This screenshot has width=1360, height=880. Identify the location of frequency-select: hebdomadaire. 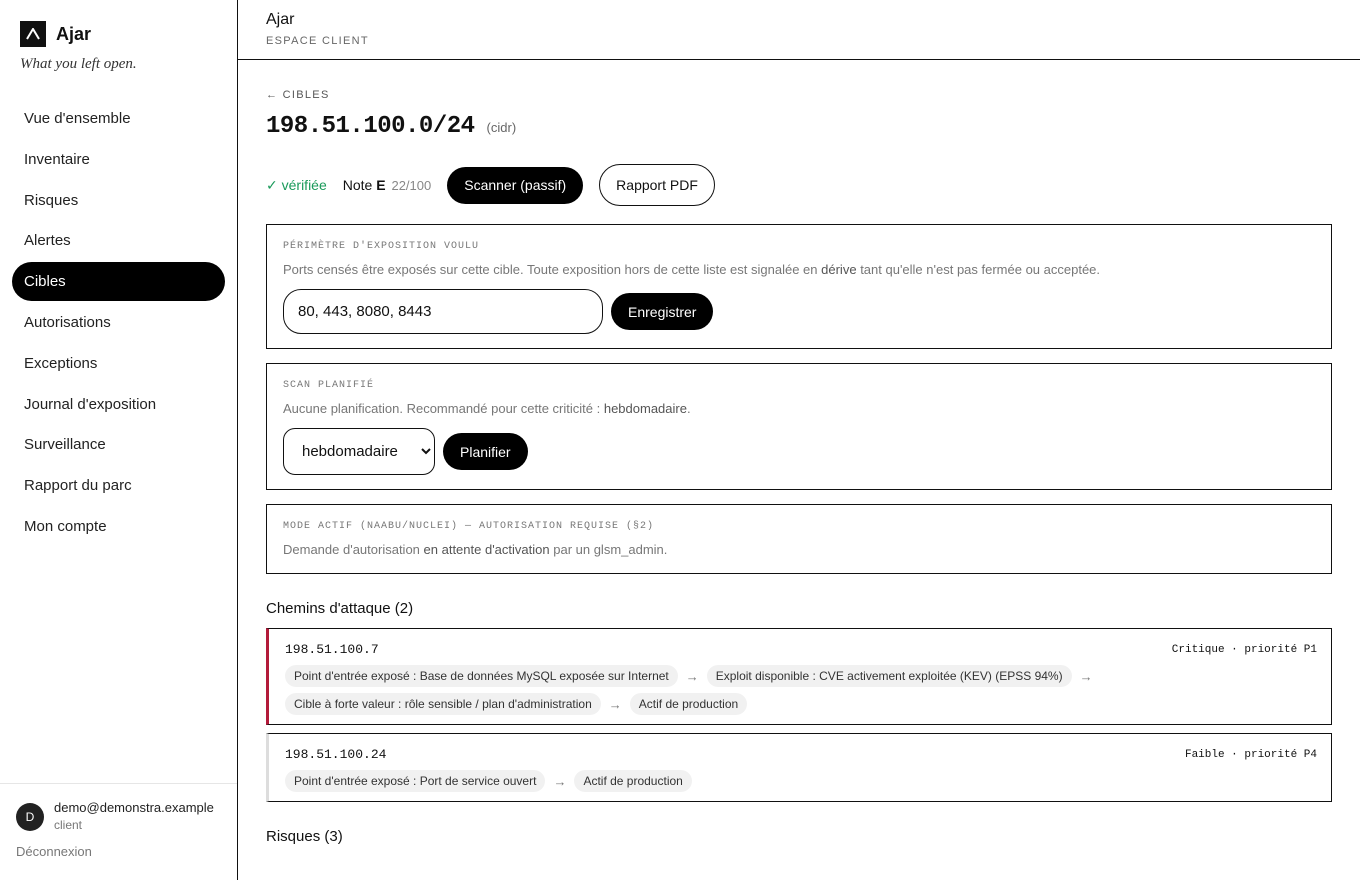
(359, 451).